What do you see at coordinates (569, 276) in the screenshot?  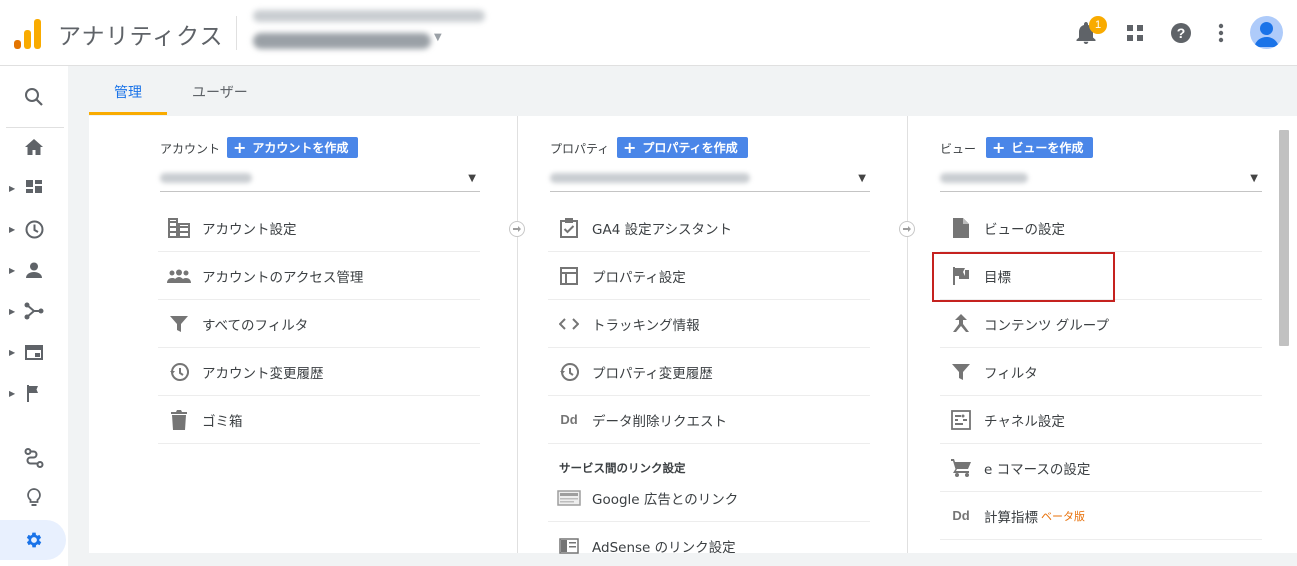 I see `window-icon` at bounding box center [569, 276].